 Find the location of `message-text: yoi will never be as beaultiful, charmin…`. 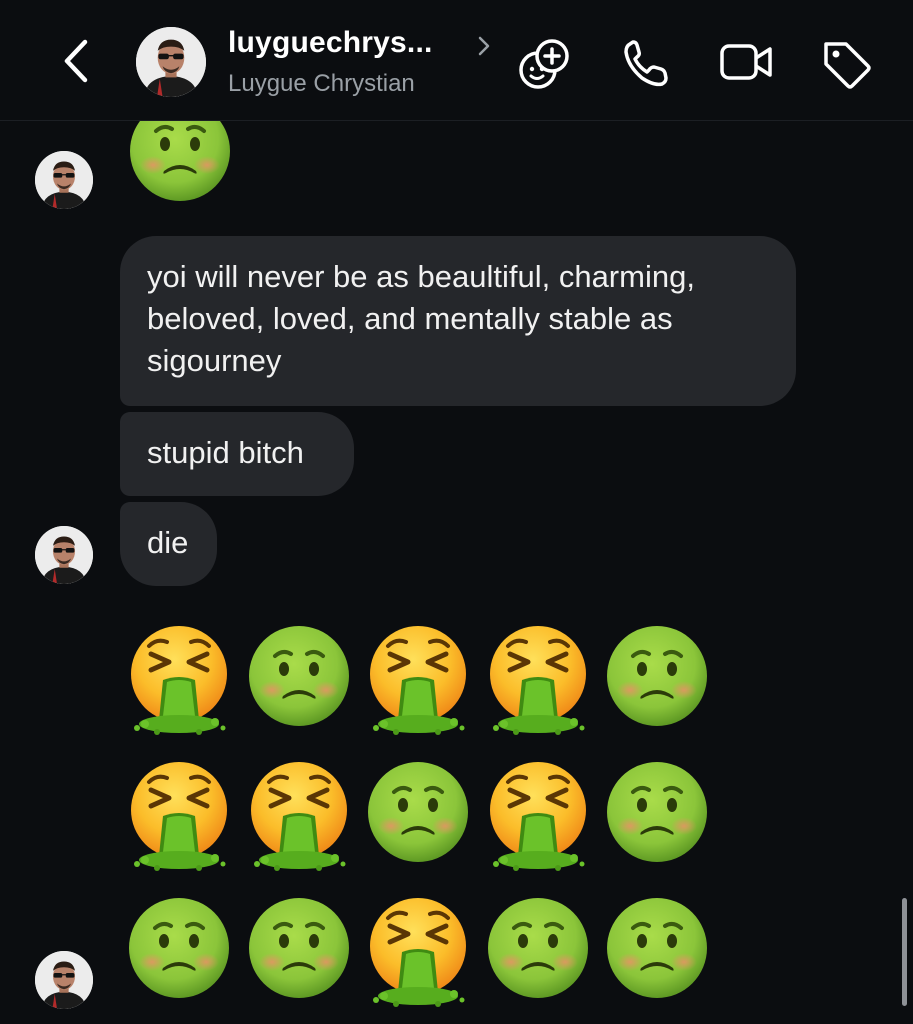

message-text: yoi will never be as beaultiful, charmin… is located at coordinates (421, 318).